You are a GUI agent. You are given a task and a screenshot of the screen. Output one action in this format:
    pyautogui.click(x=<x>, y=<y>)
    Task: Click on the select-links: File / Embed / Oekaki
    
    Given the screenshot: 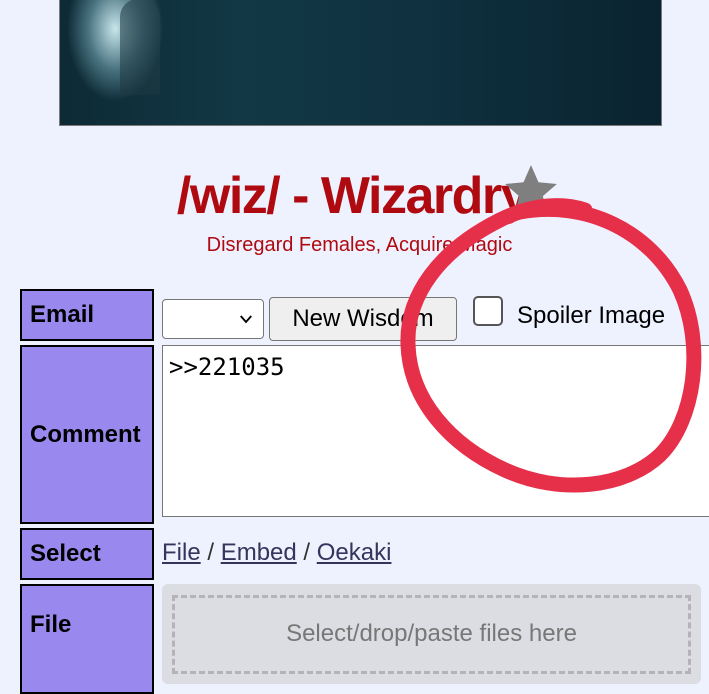 What is the action you would take?
    pyautogui.click(x=276, y=553)
    